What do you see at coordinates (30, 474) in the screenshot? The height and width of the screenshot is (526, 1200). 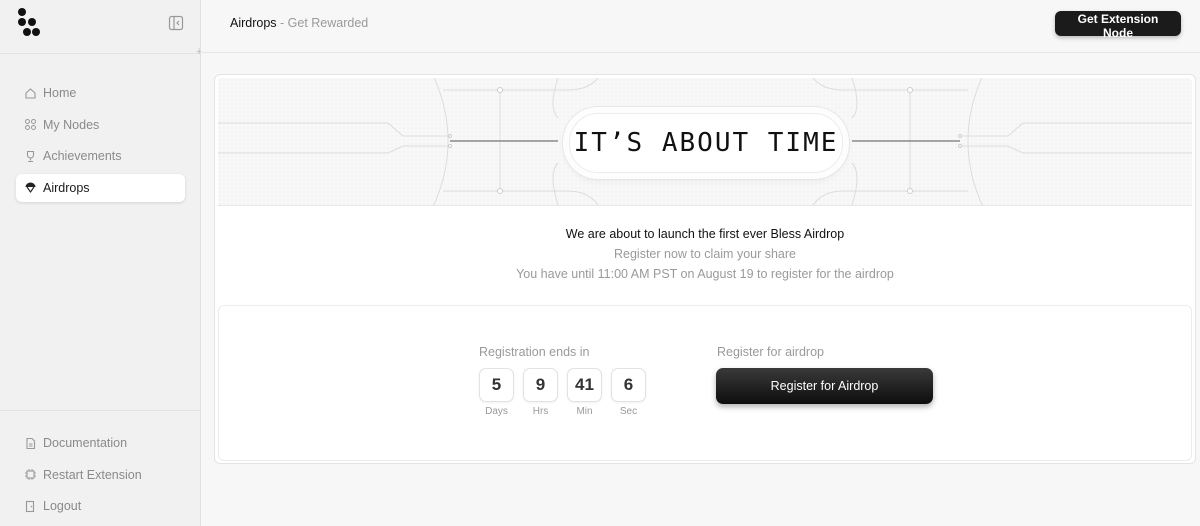 I see `restart-icon` at bounding box center [30, 474].